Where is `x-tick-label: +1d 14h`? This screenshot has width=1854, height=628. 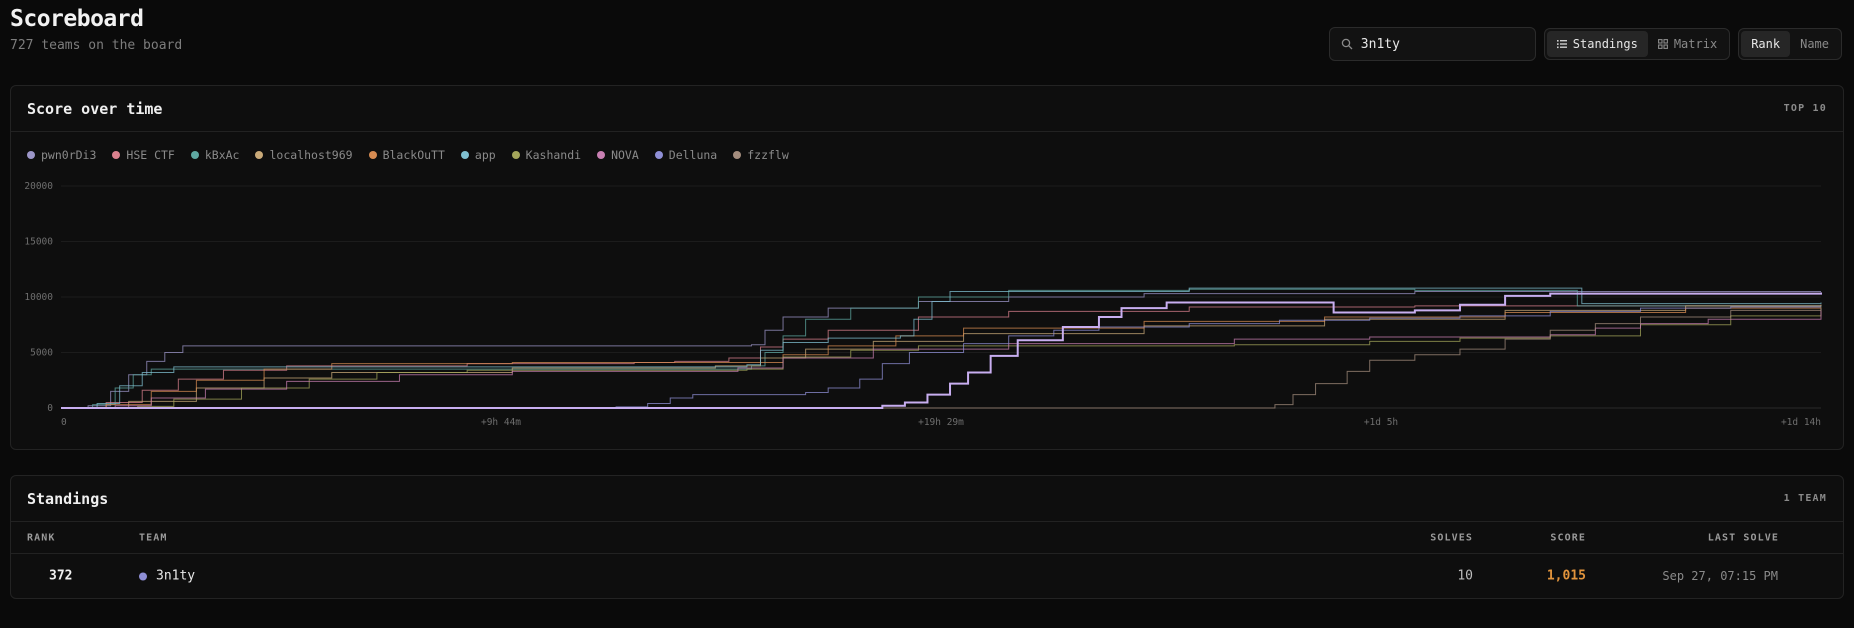
x-tick-label: +1d 14h is located at coordinates (1801, 422).